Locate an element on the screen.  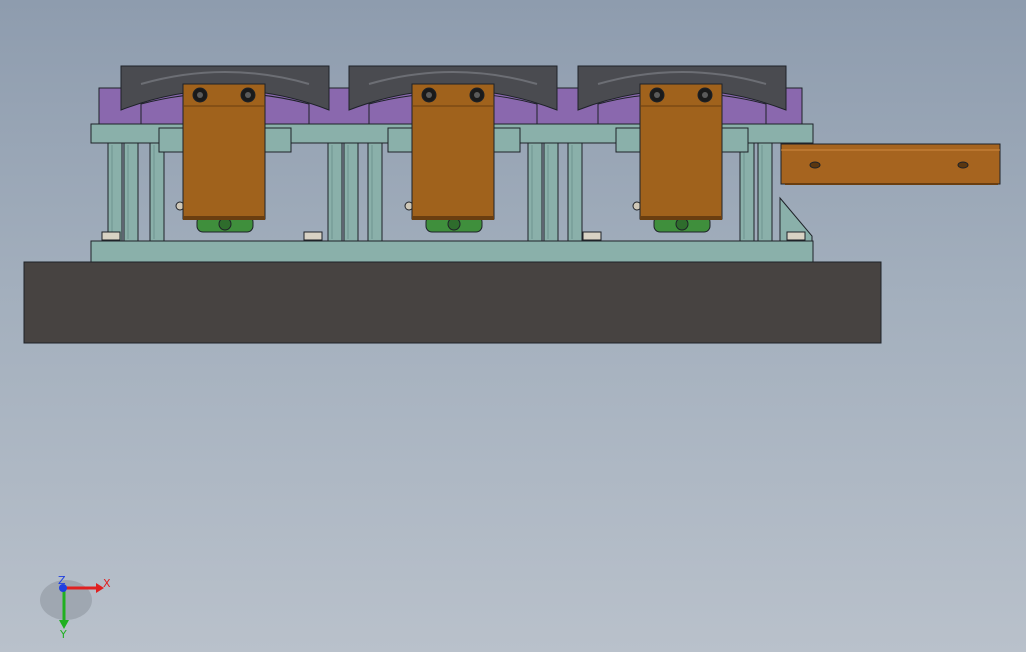
orientation-triad: X Z Y is located at coordinates (75, 607).